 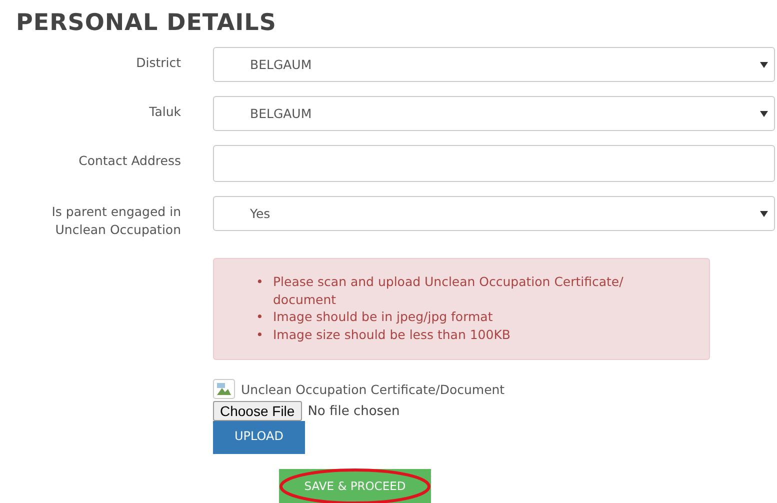 What do you see at coordinates (164, 112) in the screenshot?
I see `field-label: Taluk` at bounding box center [164, 112].